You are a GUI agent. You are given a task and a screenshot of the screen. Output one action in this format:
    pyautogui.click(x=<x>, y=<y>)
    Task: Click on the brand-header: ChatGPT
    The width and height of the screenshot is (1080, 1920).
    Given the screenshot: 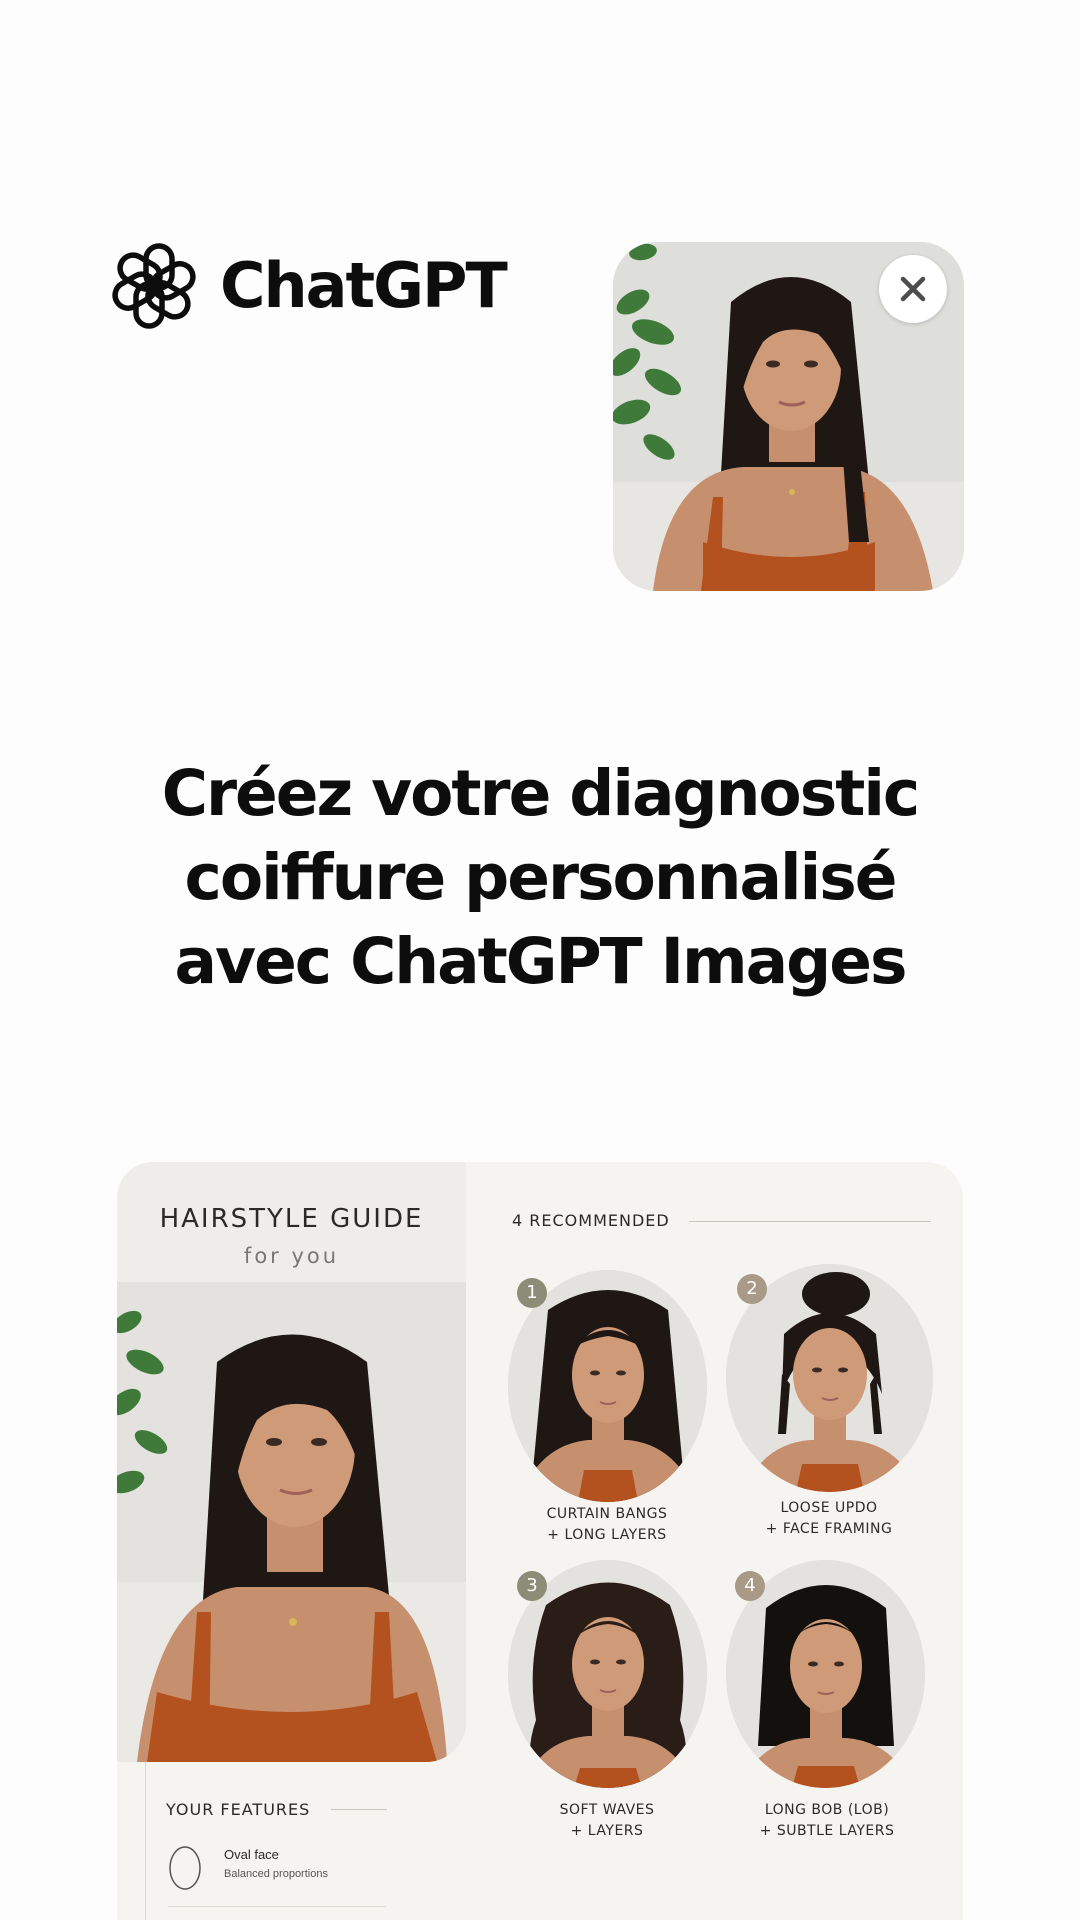 What is the action you would take?
    pyautogui.click(x=308, y=286)
    